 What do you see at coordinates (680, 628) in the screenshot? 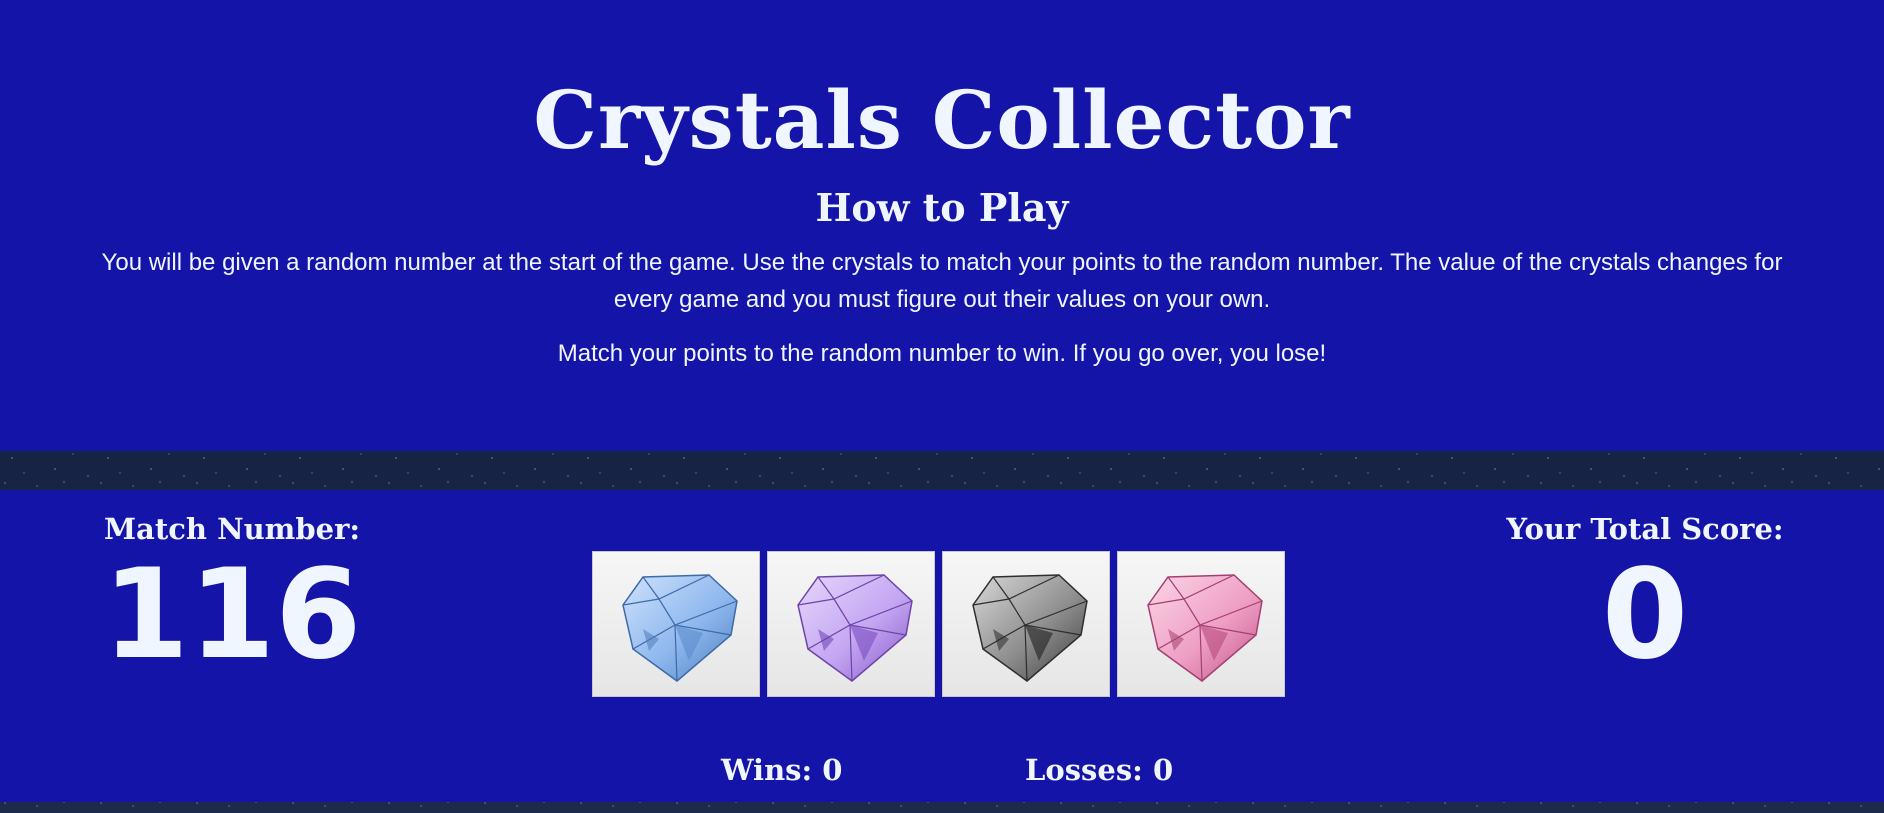
I see `blue-crystal-icon` at bounding box center [680, 628].